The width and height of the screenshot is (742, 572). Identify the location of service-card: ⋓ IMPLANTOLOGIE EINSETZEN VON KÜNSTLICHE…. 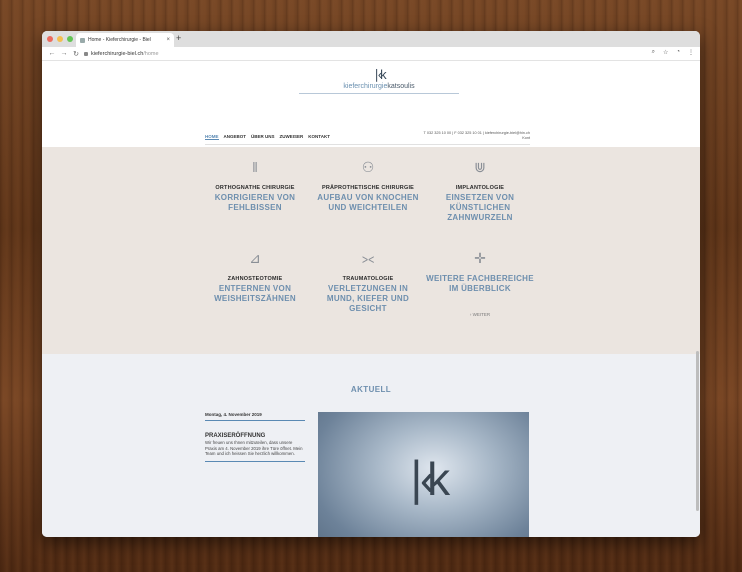
(480, 190).